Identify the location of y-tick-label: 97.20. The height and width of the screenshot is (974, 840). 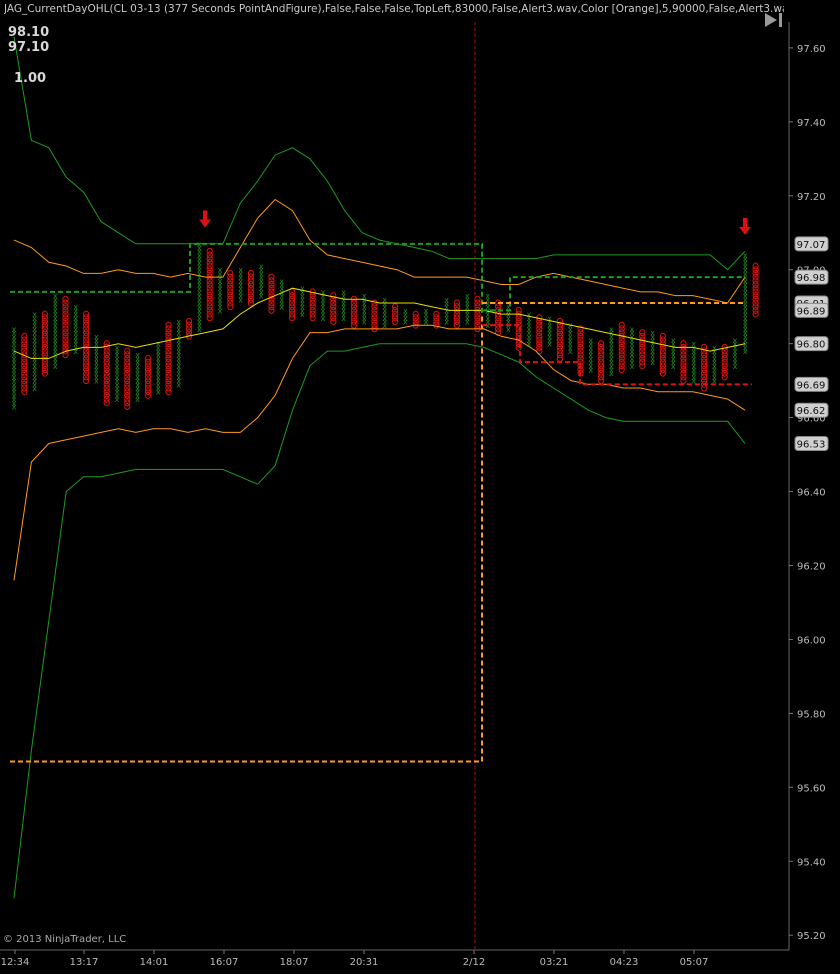
(811, 197).